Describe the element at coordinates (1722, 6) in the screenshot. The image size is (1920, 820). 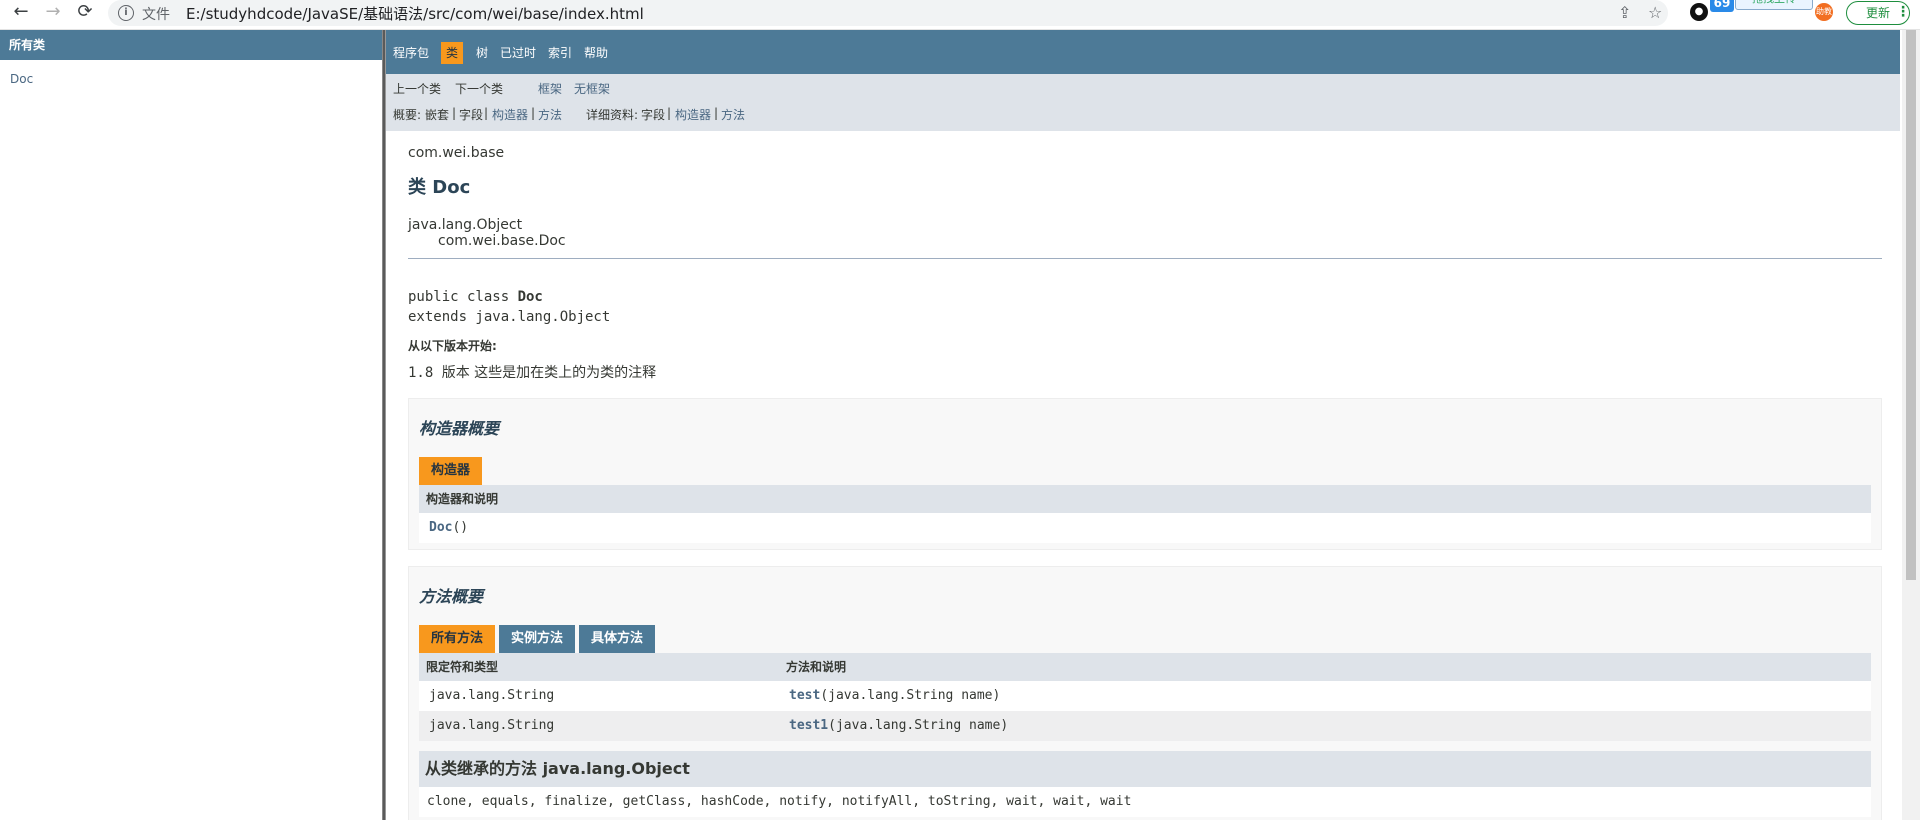
I see `baidu-extension-icon: 69` at that location.